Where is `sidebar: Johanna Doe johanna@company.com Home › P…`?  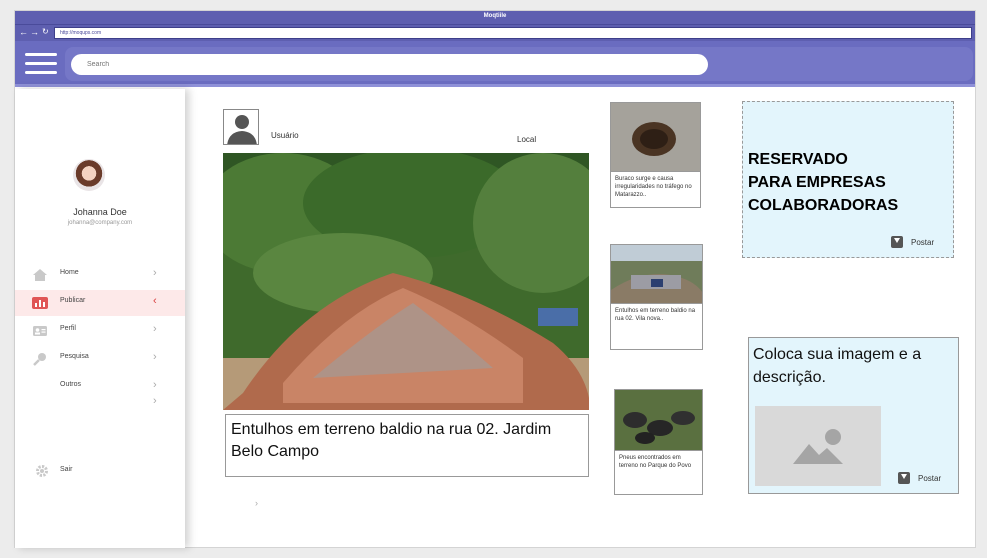
sidebar: Johanna Doe johanna@company.com Home › P… is located at coordinates (100, 318).